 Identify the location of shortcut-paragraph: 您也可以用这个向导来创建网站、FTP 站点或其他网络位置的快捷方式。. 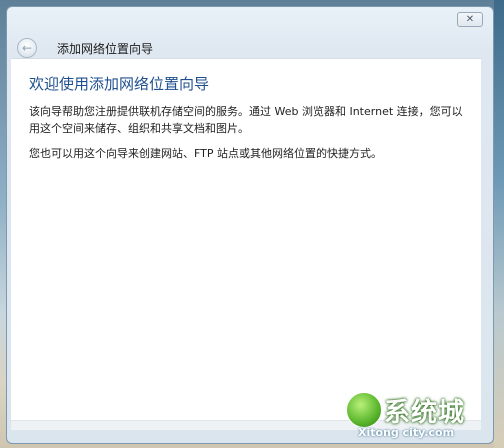
(205, 153).